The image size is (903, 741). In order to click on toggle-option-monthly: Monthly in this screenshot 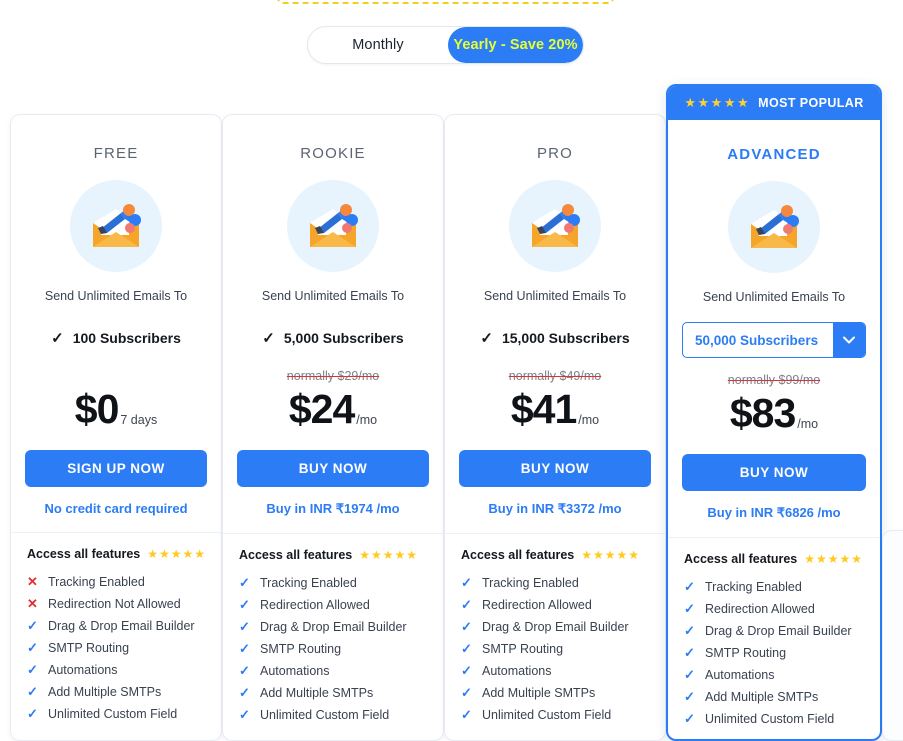, I will do `click(378, 45)`.